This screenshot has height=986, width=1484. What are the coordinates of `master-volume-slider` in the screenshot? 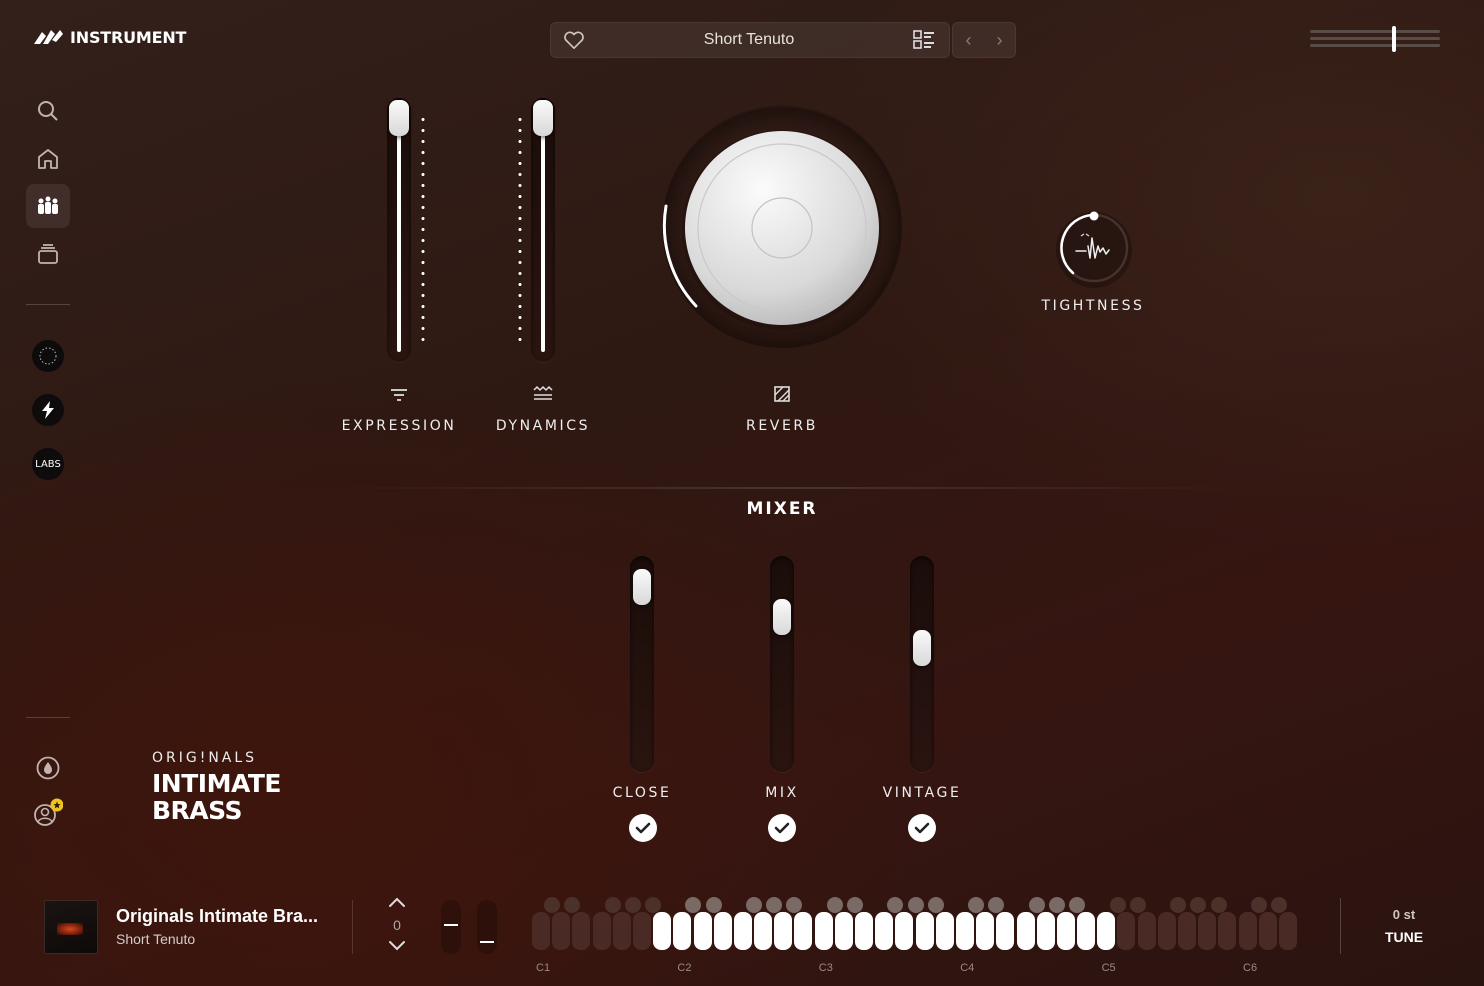 It's located at (1375, 39).